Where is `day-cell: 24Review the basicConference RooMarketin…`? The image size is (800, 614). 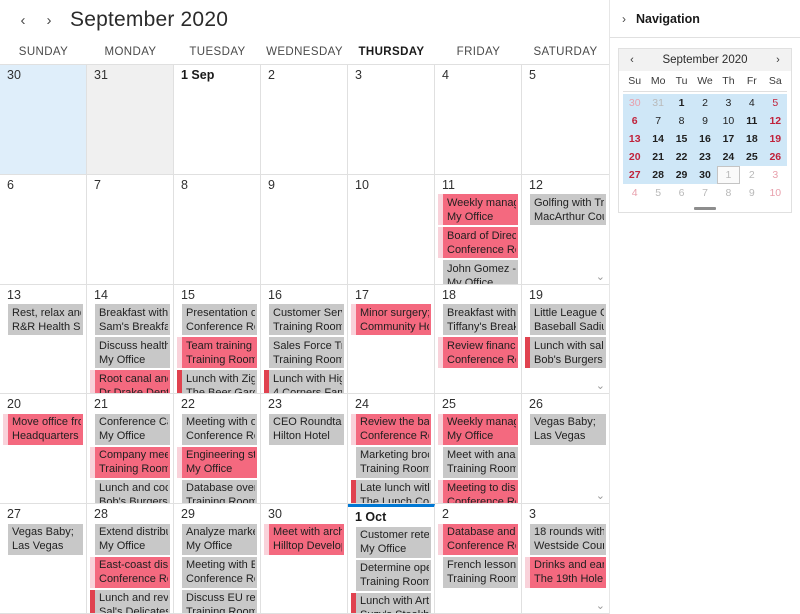 day-cell: 24Review the basicConference RooMarketin… is located at coordinates (391, 449).